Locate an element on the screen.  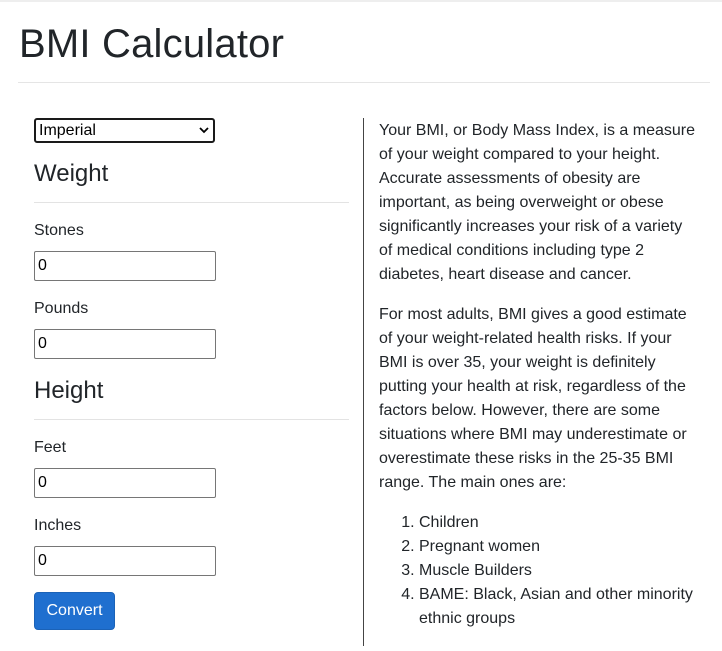
unit-system-select: Imperial is located at coordinates (124, 130).